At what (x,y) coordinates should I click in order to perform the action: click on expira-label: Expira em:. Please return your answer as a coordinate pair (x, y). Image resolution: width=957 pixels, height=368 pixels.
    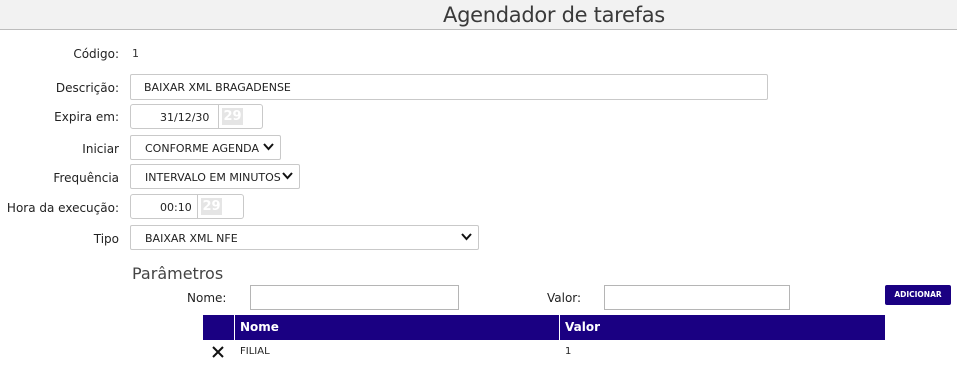
    Looking at the image, I should click on (86, 117).